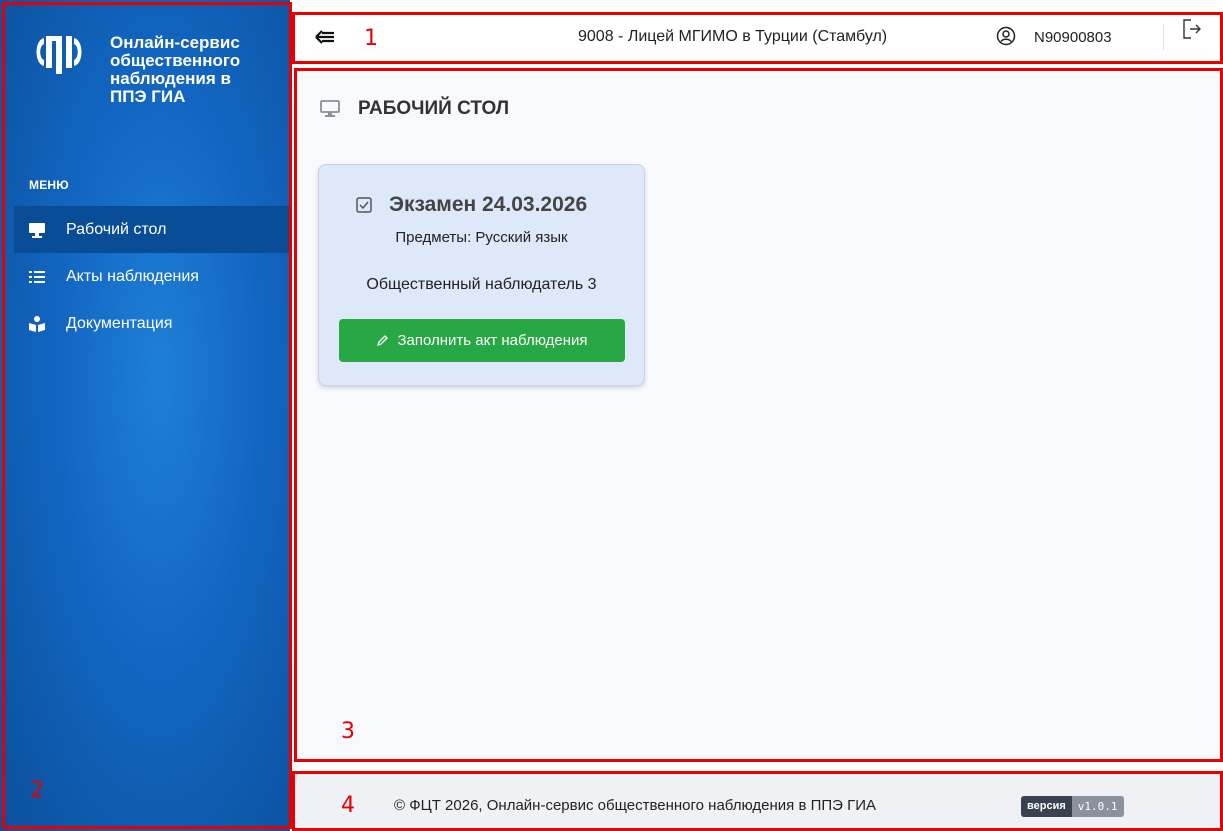 Image resolution: width=1223 pixels, height=831 pixels. I want to click on menu-title: МЕНЮ, so click(49, 185).